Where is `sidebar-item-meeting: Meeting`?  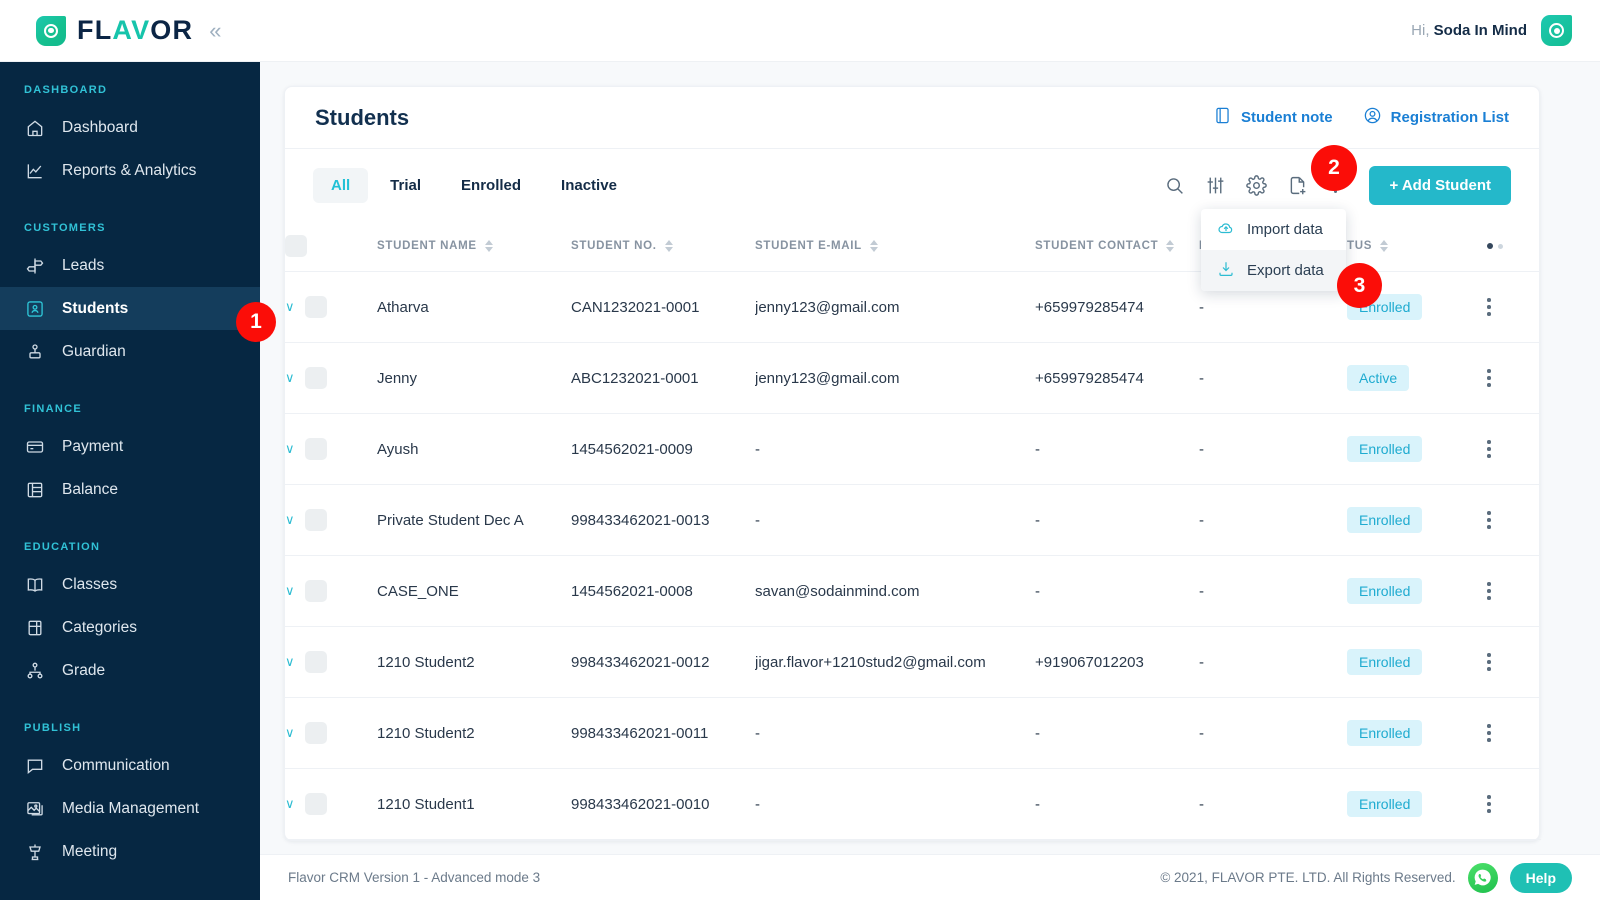
sidebar-item-meeting: Meeting is located at coordinates (130, 851).